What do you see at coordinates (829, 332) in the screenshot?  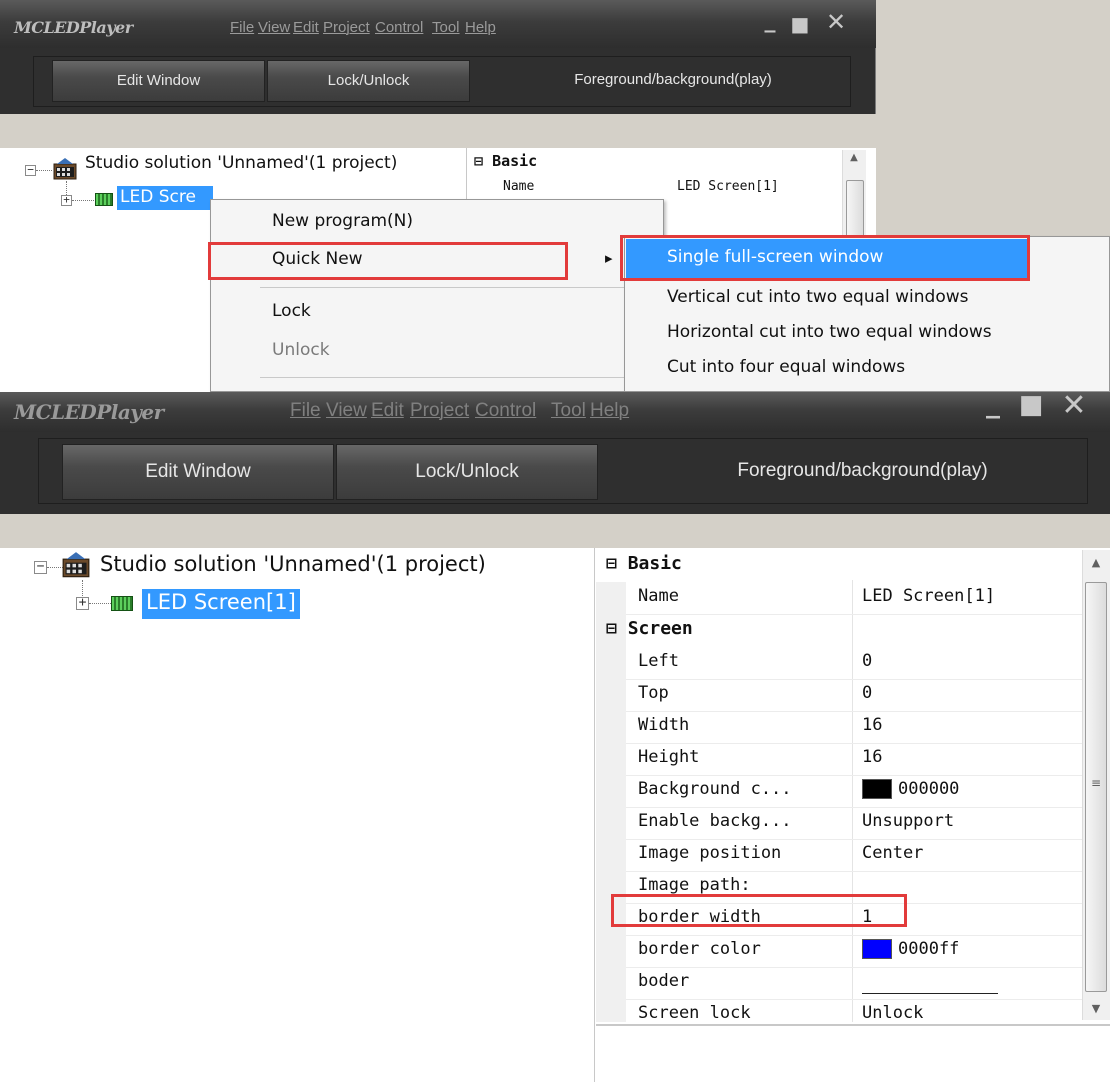 I see `submenu-horizontal-cut: Horizontal cut into two equal windows` at bounding box center [829, 332].